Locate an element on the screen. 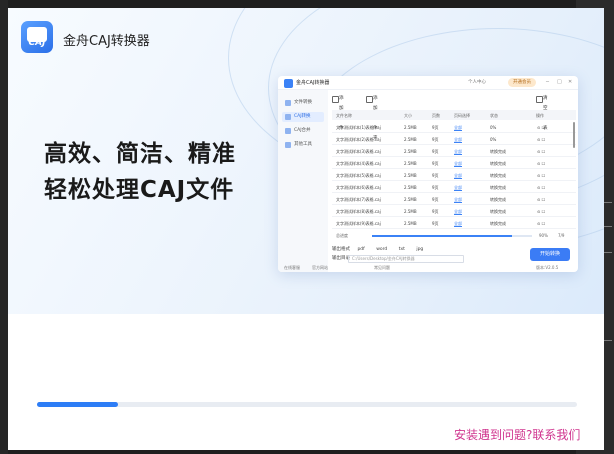 The image size is (614, 454). preview-table-row: 文字测试样本(9)表格.caj 2.5MB 9页 全部 转换完成 ⊙ ☐ is located at coordinates (454, 223).